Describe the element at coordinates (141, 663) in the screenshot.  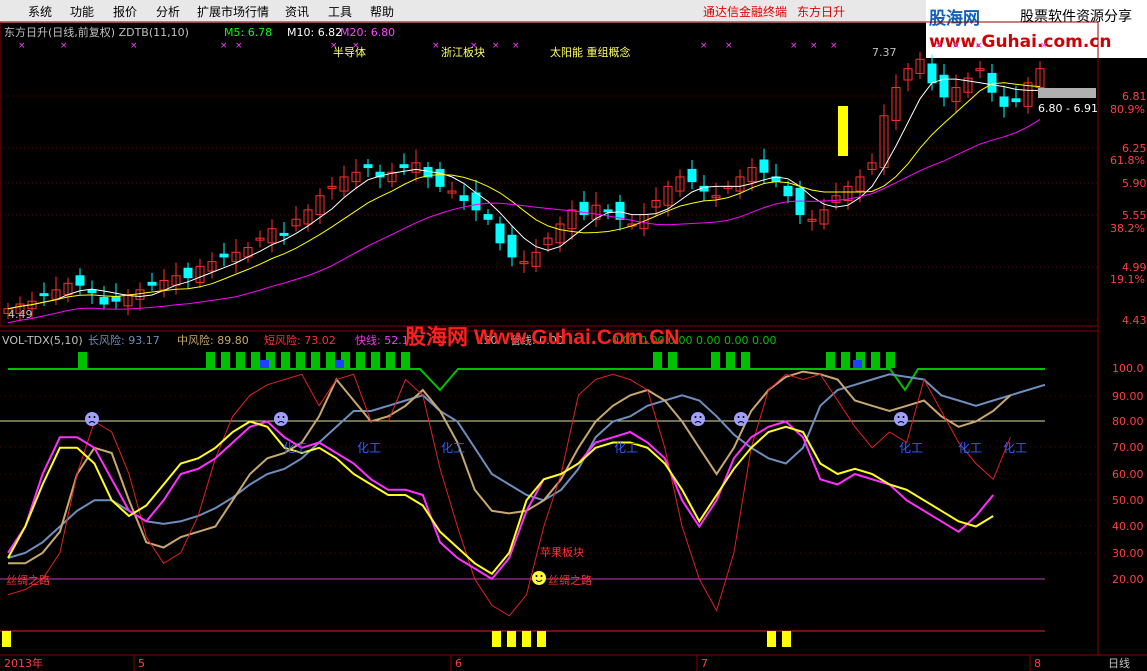
I see `date-month-5: 5` at that location.